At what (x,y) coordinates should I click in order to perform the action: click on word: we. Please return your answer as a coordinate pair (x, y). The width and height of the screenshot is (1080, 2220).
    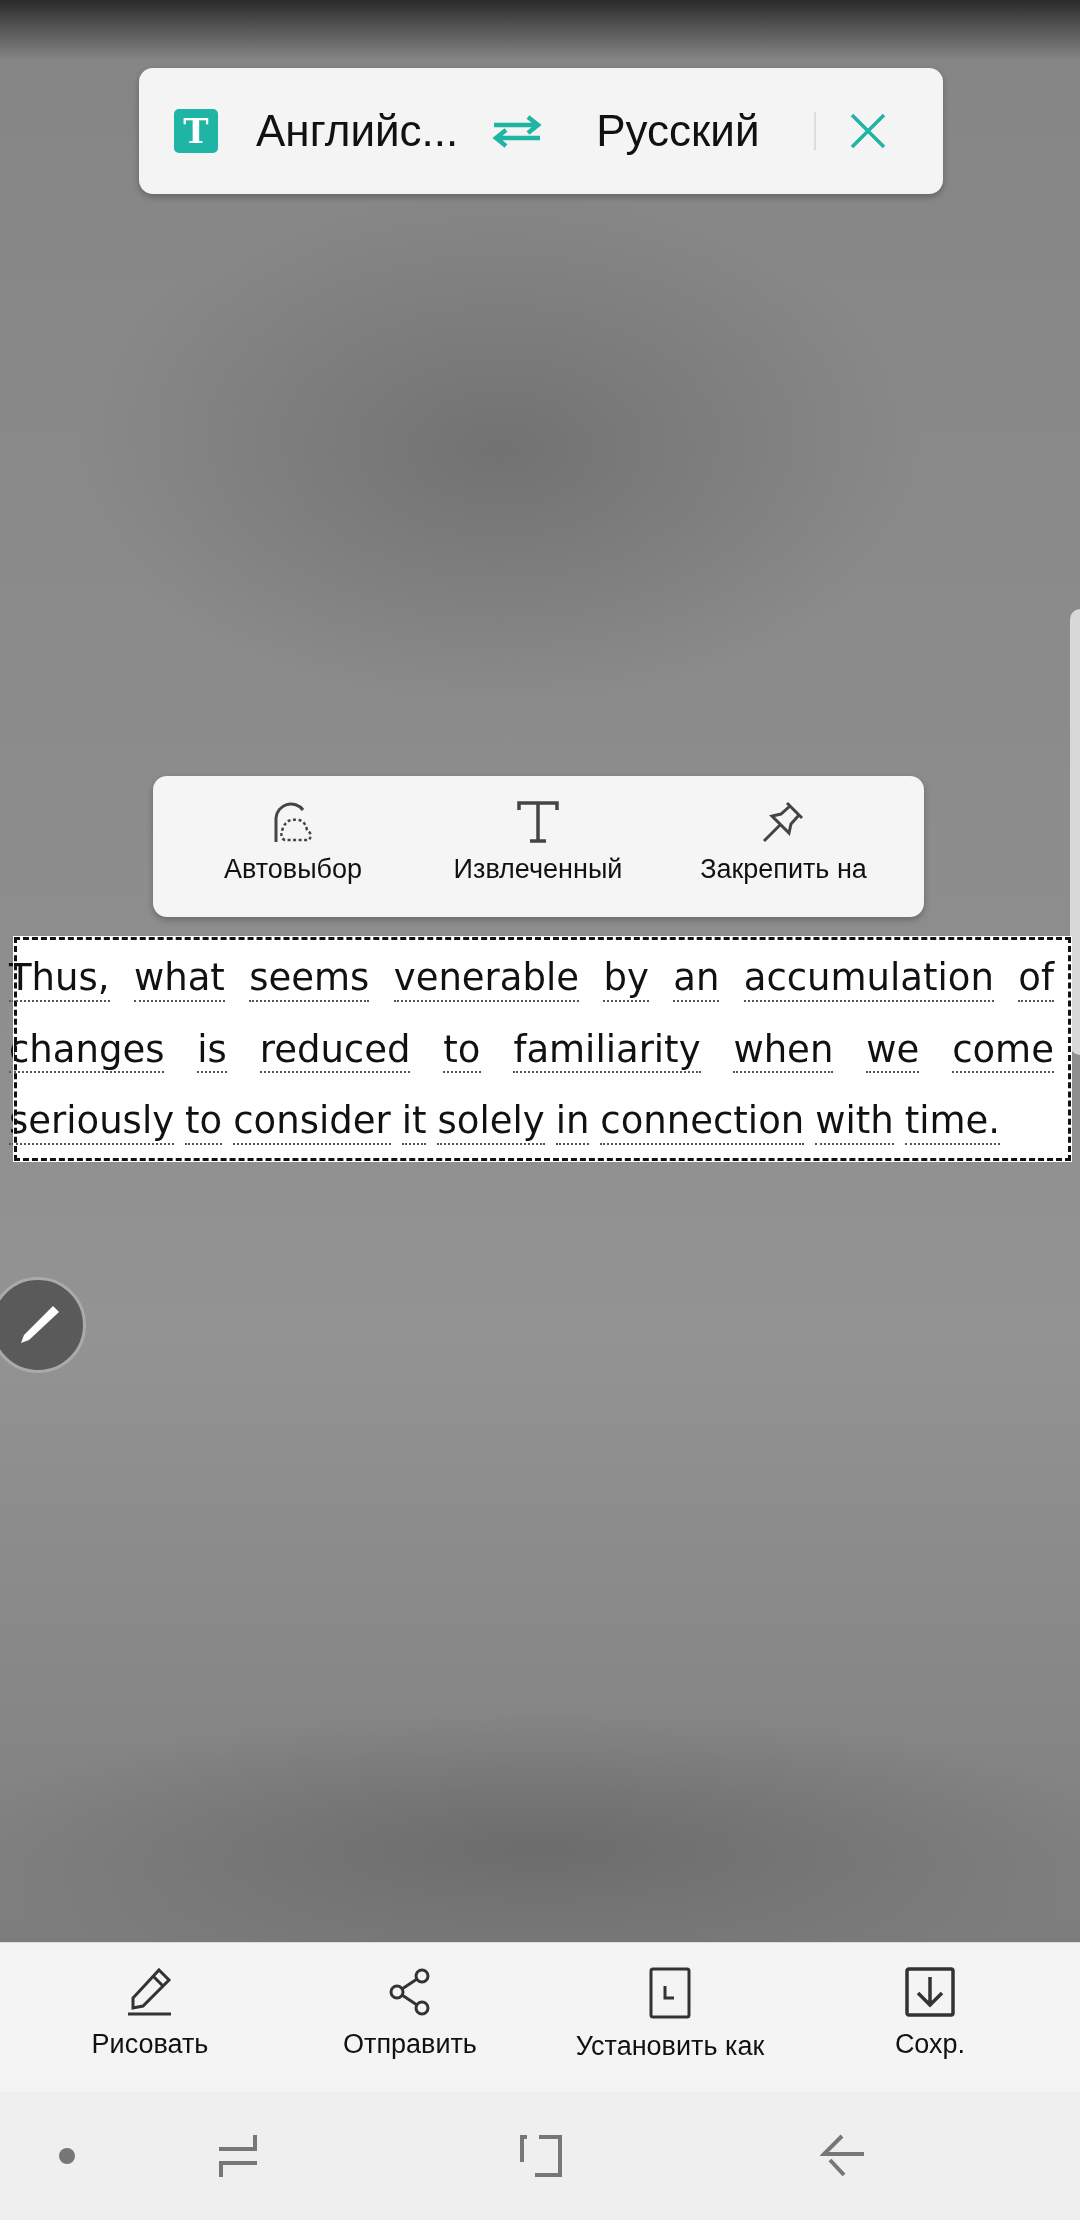
    Looking at the image, I should click on (893, 1051).